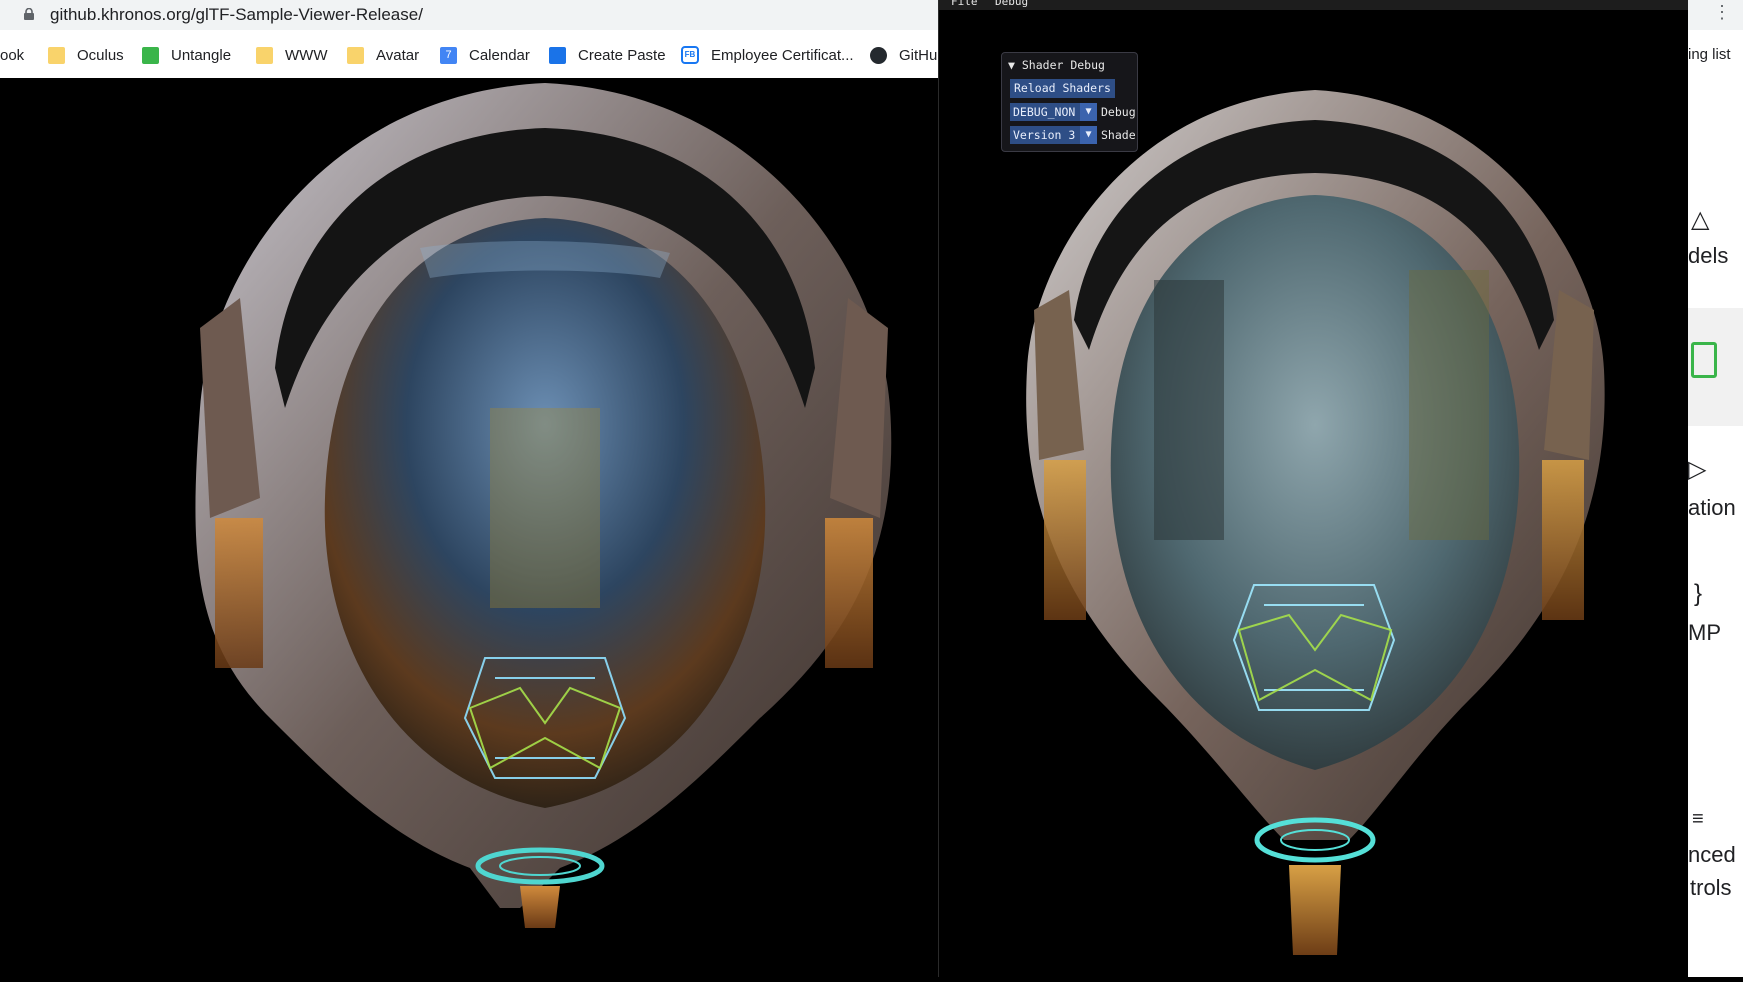  I want to click on sidebar-item-display, so click(1715, 368).